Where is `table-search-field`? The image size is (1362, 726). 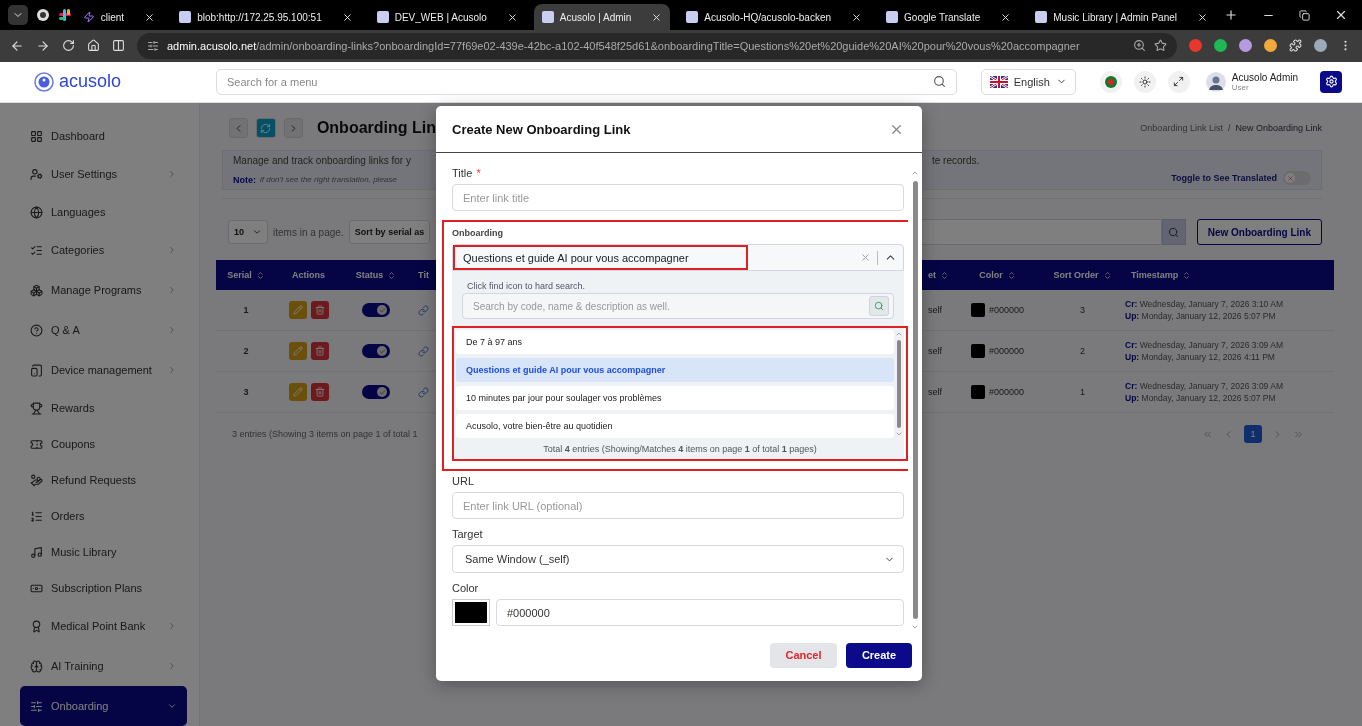
table-search-field is located at coordinates (1042, 232).